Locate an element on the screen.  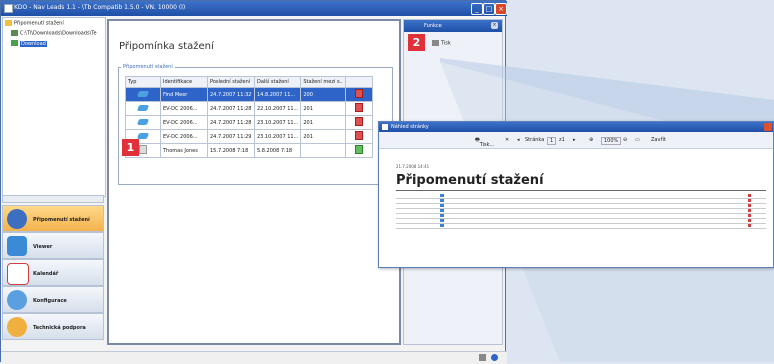
cell-id: Thomas Jones is located at coordinates (184, 150).